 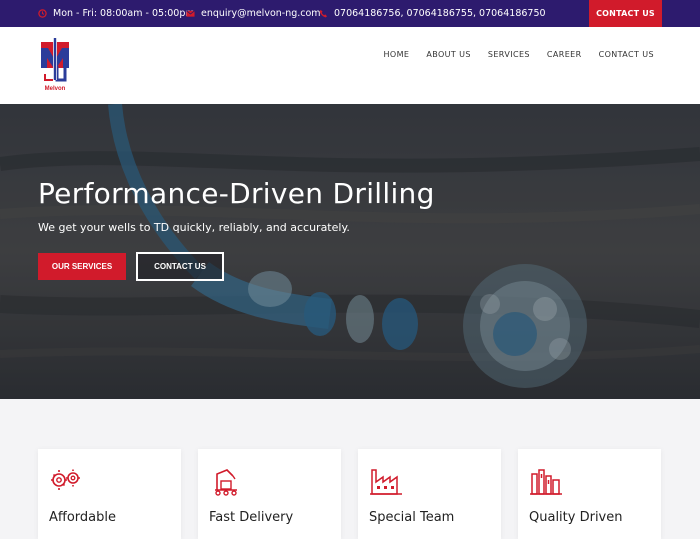 What do you see at coordinates (546, 482) in the screenshot?
I see `refinery-icon` at bounding box center [546, 482].